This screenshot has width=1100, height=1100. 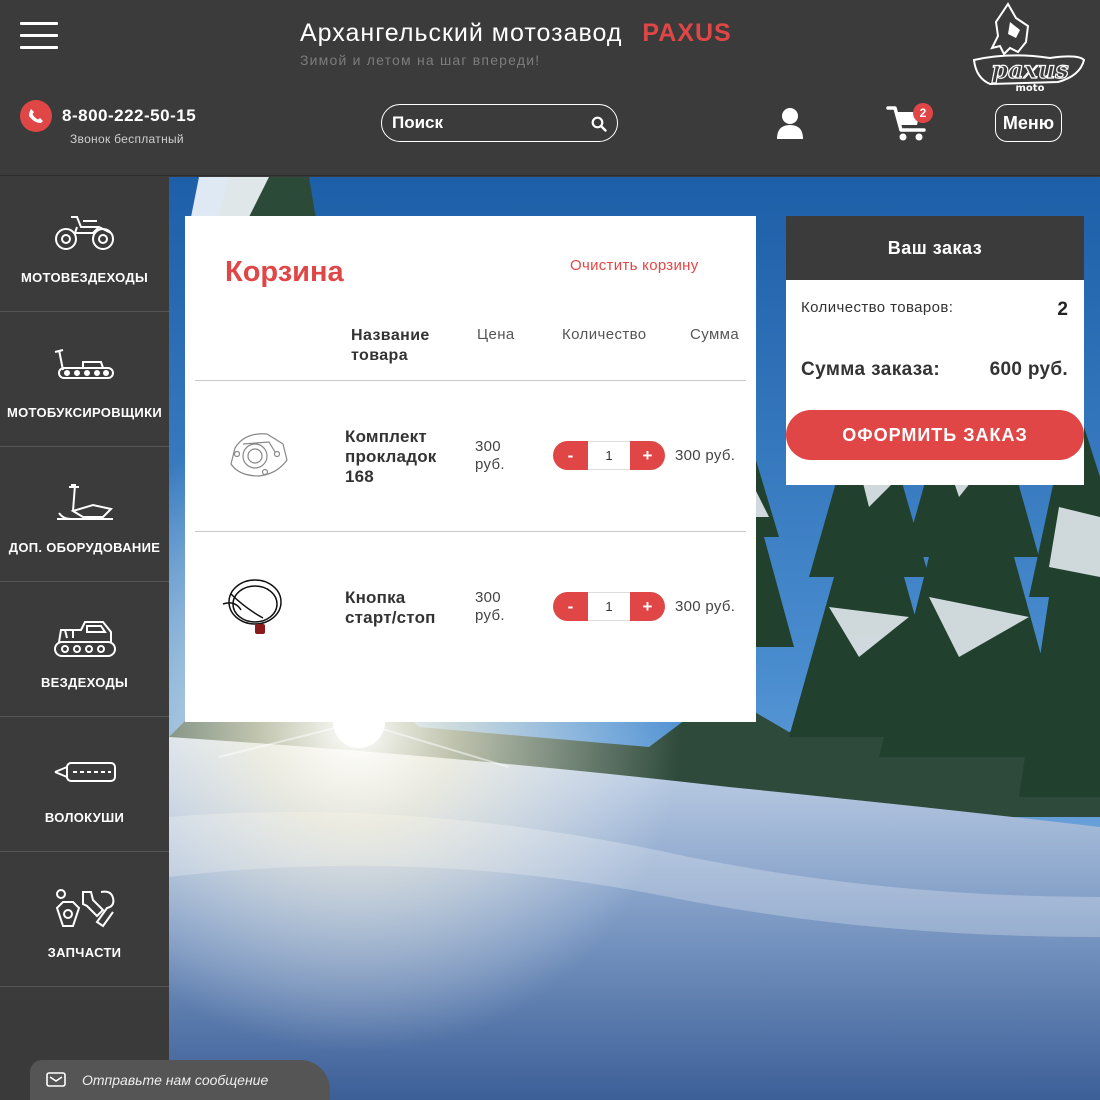 What do you see at coordinates (84, 277) in the screenshot?
I see `sidebar-item-label: МОТОВЕЗДЕХОДЫ` at bounding box center [84, 277].